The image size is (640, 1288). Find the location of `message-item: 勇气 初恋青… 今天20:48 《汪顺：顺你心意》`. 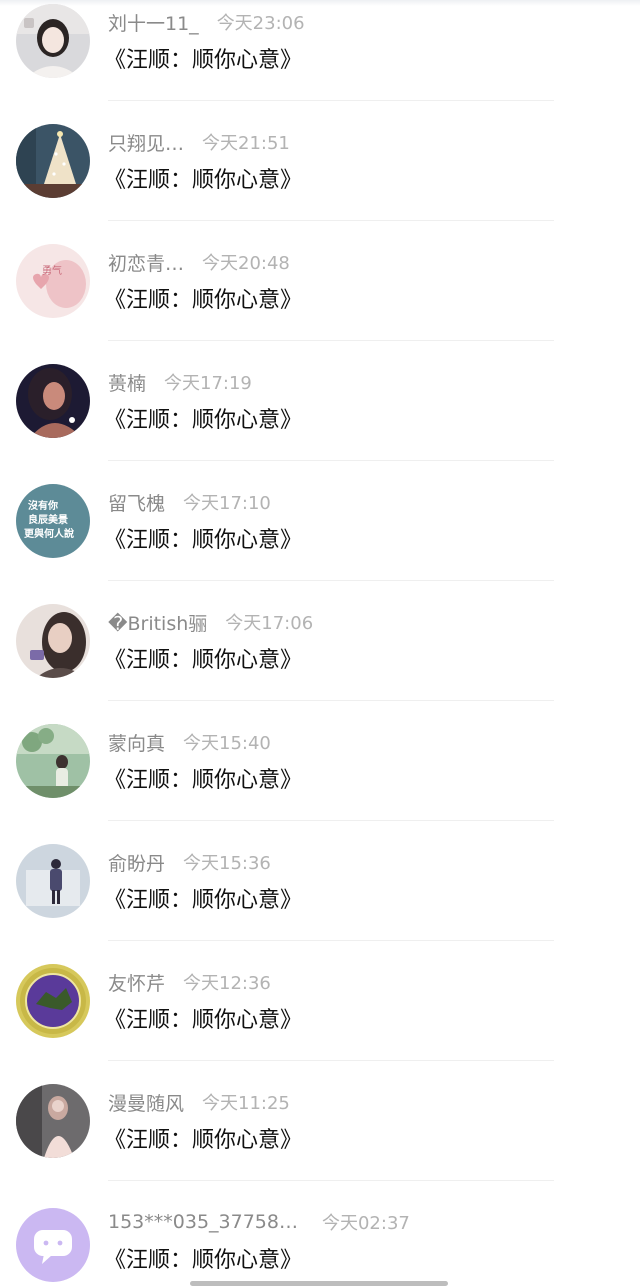

message-item: 勇气 初恋青… 今天20:48 《汪顺：顺你心意》 is located at coordinates (320, 300).